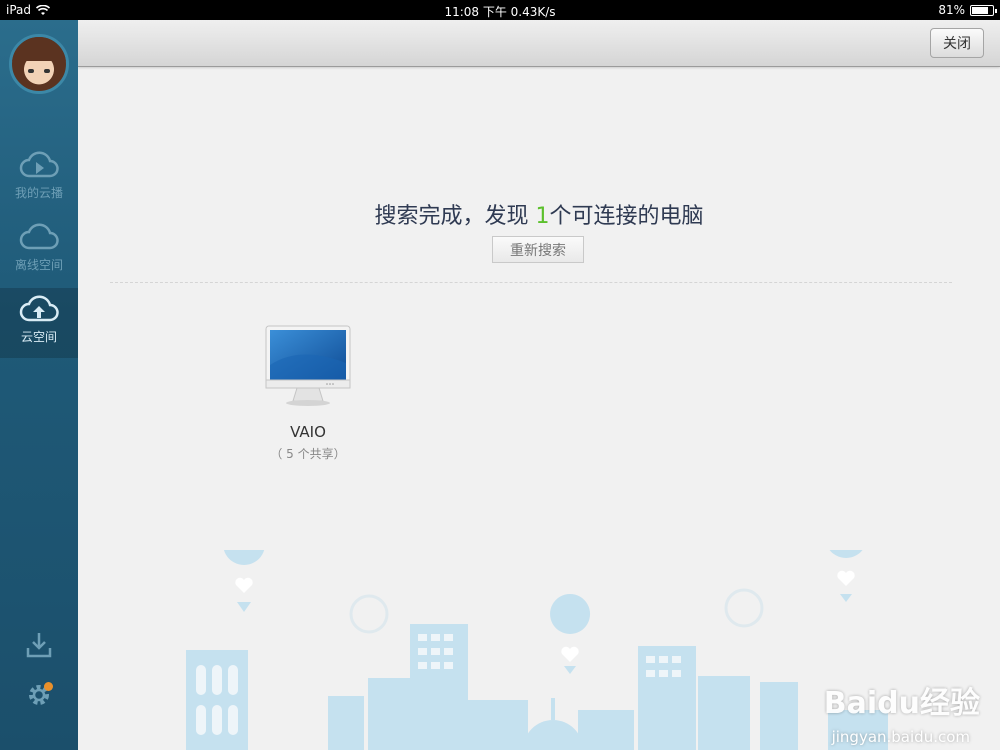 Image resolution: width=1000 pixels, height=750 pixels. What do you see at coordinates (531, 282) in the screenshot?
I see `divider` at bounding box center [531, 282].